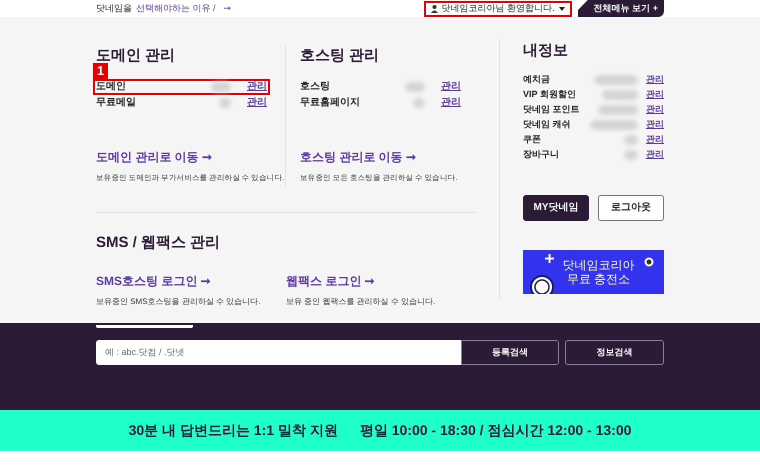  Describe the element at coordinates (181, 157) in the screenshot. I see `move-link: 도메인 관리로 이동 ➞` at that location.